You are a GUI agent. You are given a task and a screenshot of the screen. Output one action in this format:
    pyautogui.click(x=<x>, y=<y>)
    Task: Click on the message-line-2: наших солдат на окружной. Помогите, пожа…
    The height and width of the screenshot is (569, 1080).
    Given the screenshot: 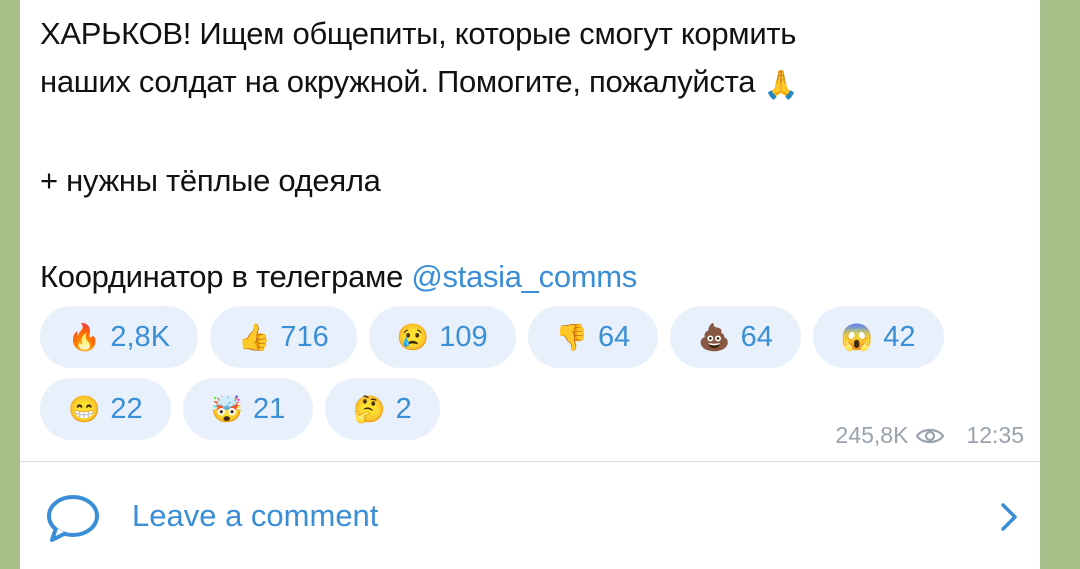 What is the action you would take?
    pyautogui.click(x=520, y=83)
    